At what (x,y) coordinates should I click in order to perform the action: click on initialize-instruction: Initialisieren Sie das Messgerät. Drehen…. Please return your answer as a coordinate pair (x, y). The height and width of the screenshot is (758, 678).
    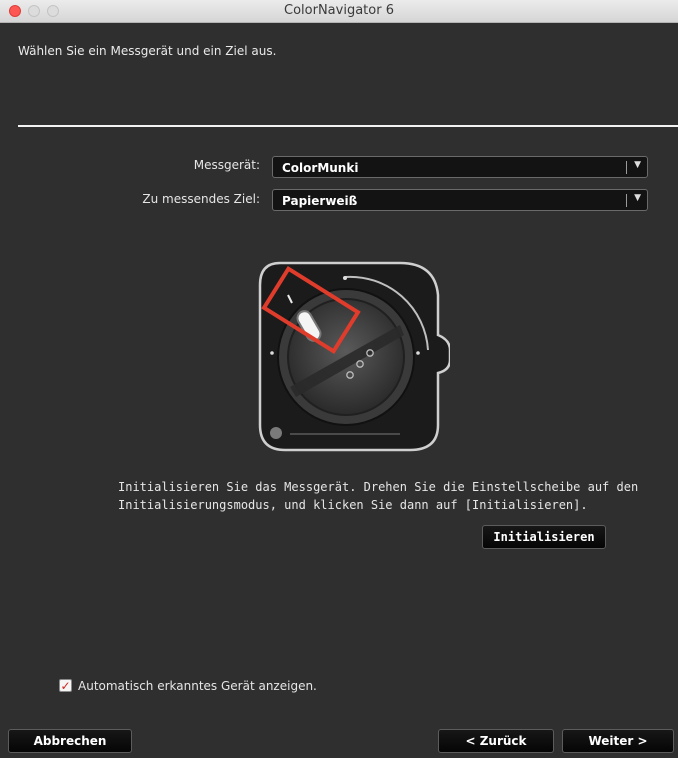
    Looking at the image, I should click on (378, 496).